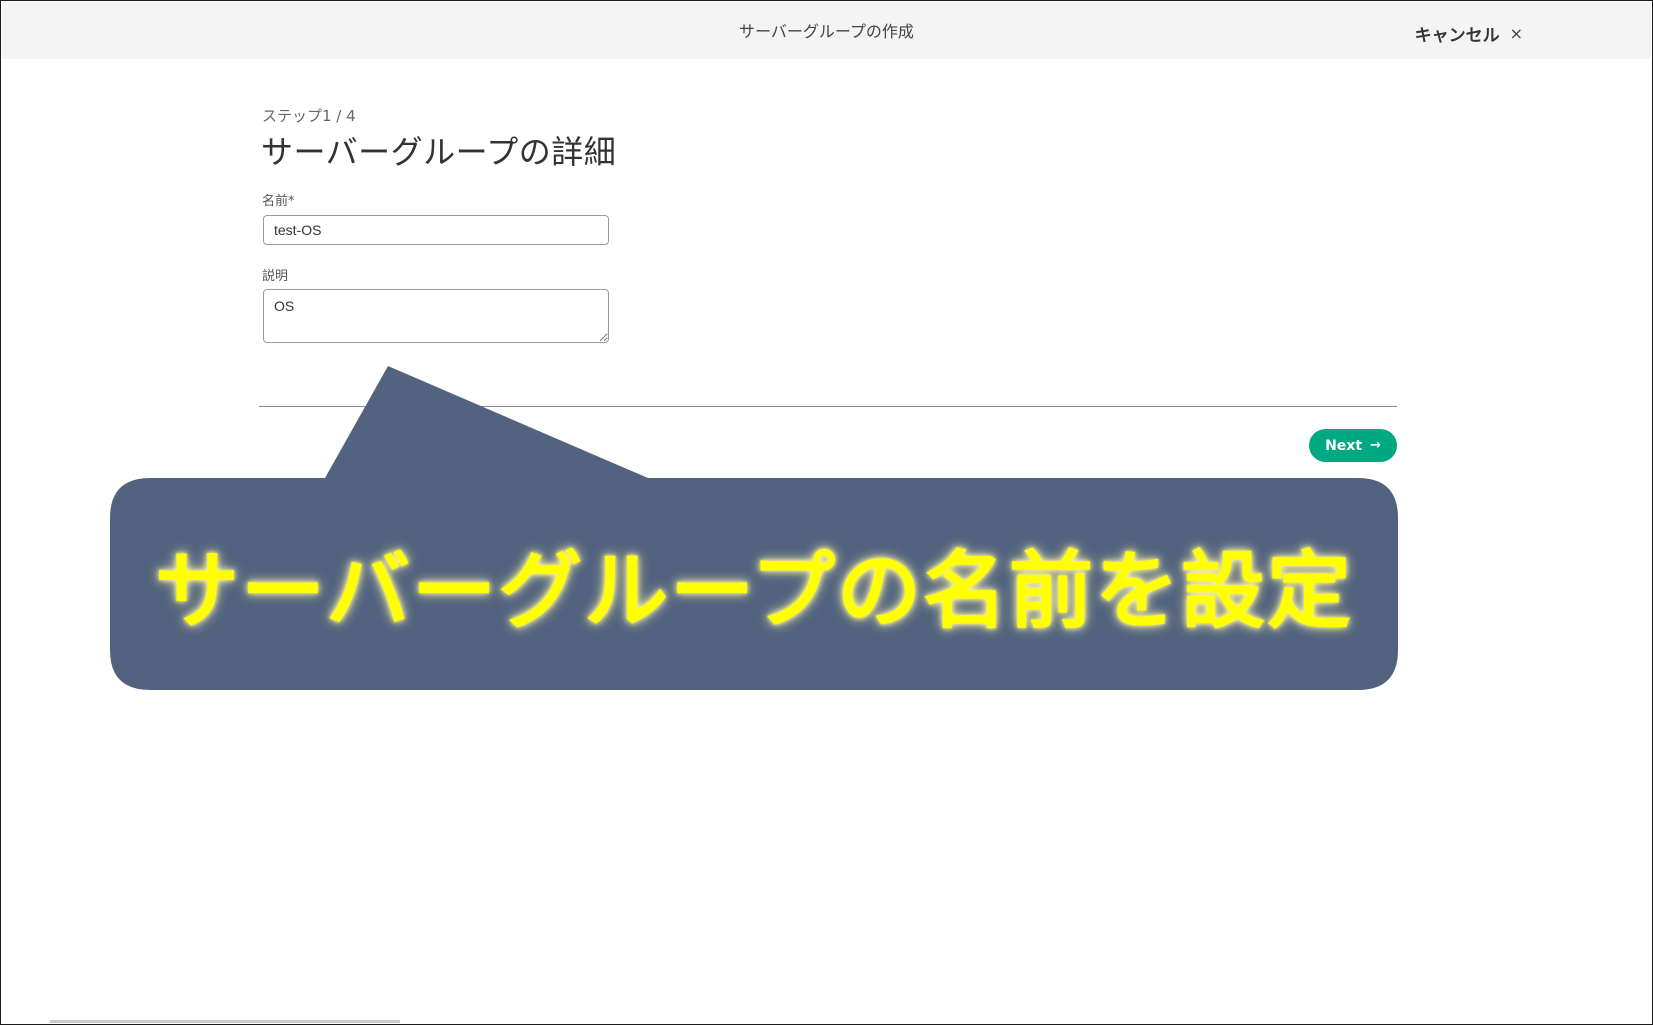  I want to click on step-indicator: ステップ1 / 4, so click(309, 116).